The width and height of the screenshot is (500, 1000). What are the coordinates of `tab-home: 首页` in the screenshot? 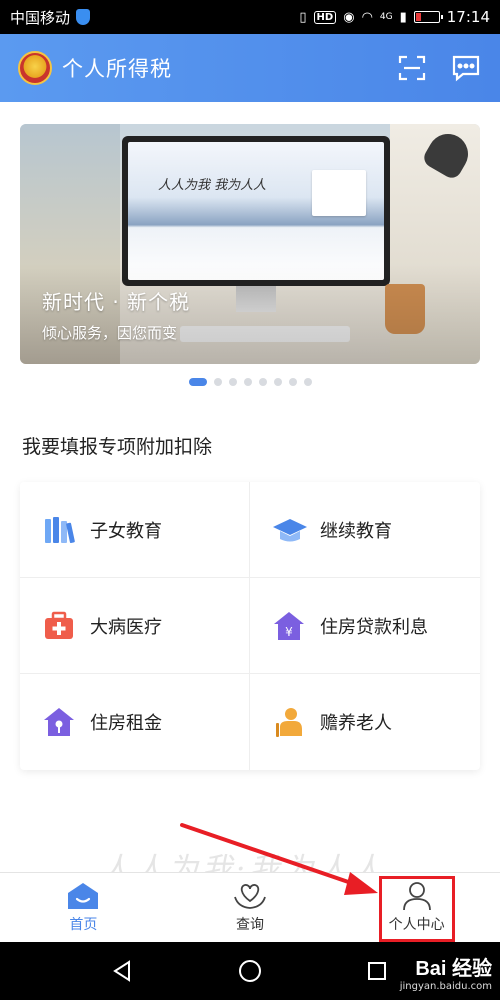 It's located at (83, 907).